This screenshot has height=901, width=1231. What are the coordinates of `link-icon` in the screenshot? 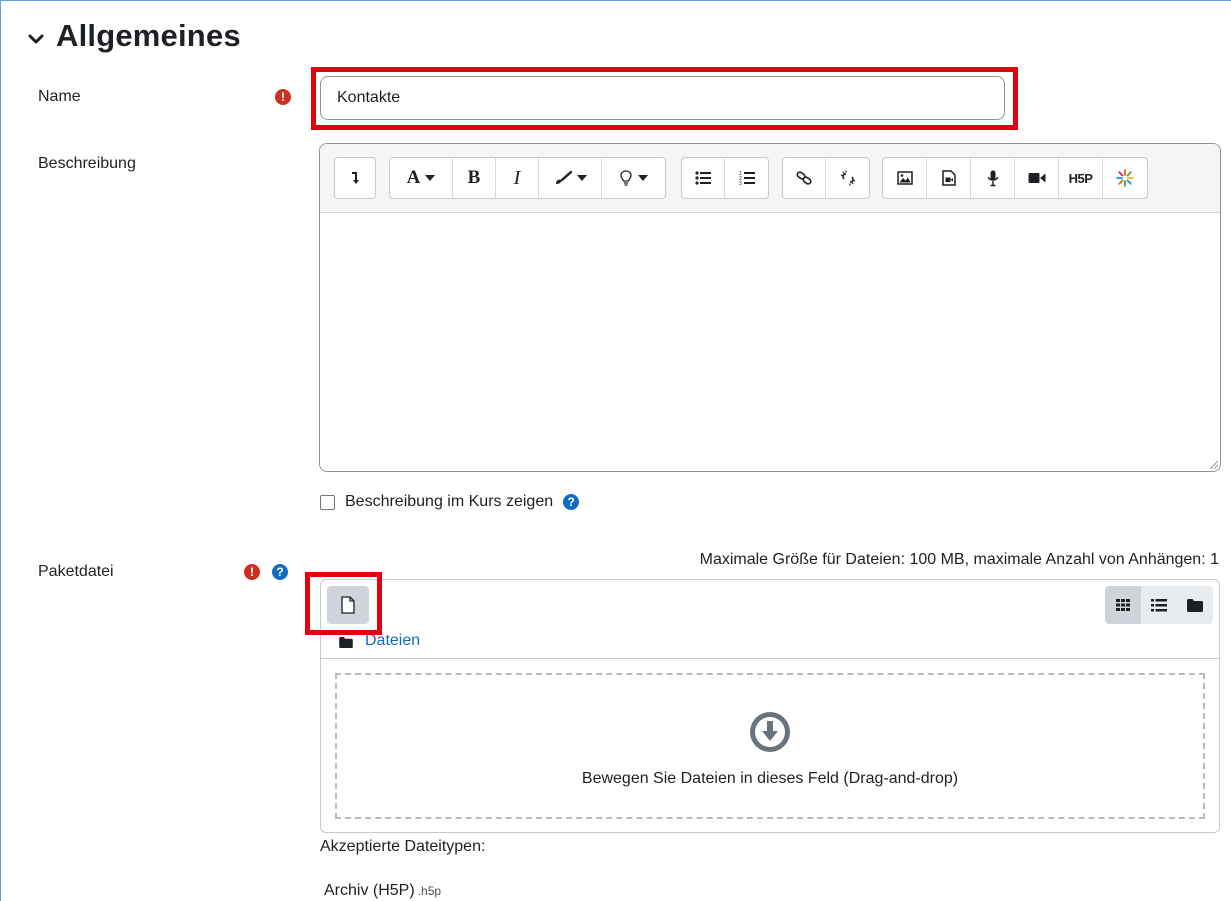 It's located at (804, 178).